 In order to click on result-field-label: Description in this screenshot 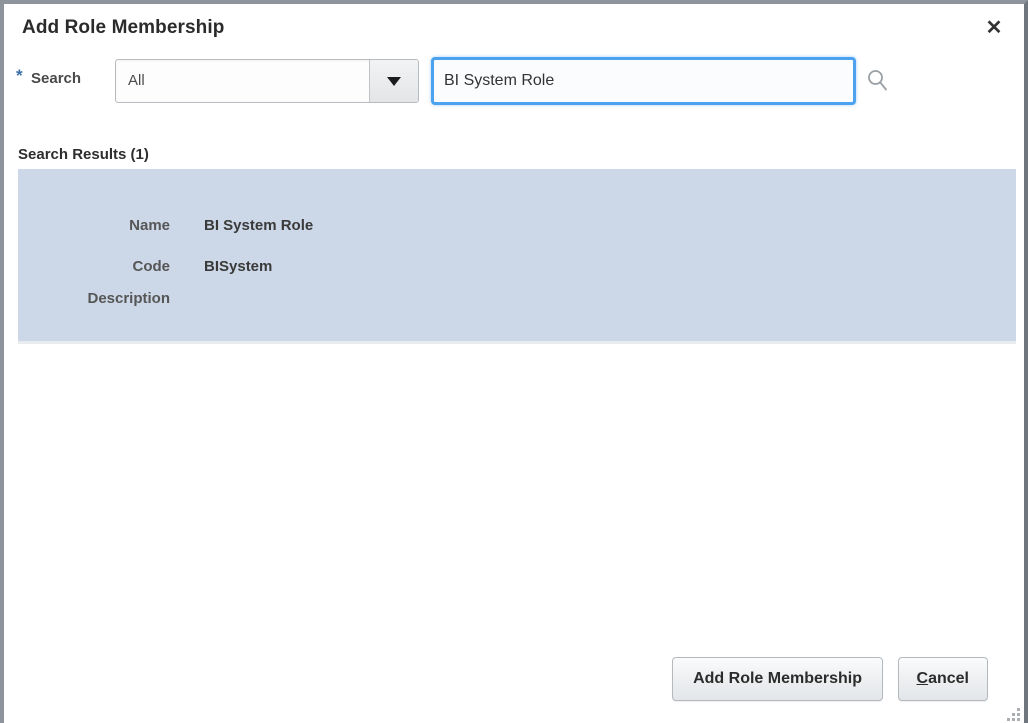, I will do `click(128, 298)`.